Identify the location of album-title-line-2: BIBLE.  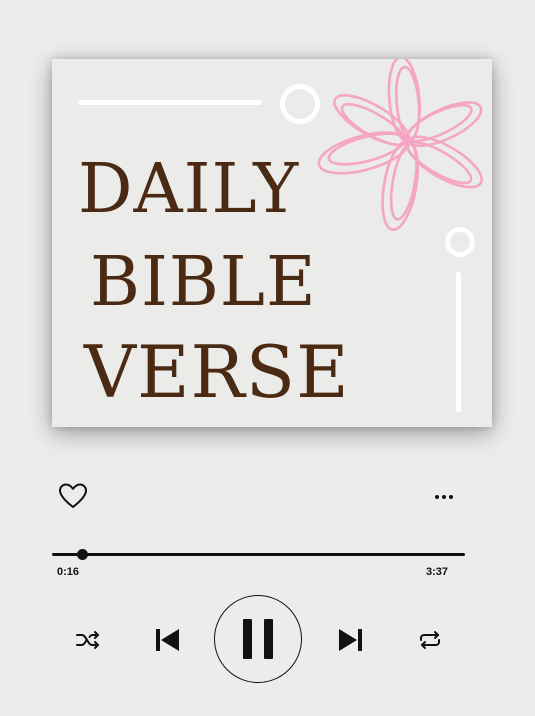
(203, 282).